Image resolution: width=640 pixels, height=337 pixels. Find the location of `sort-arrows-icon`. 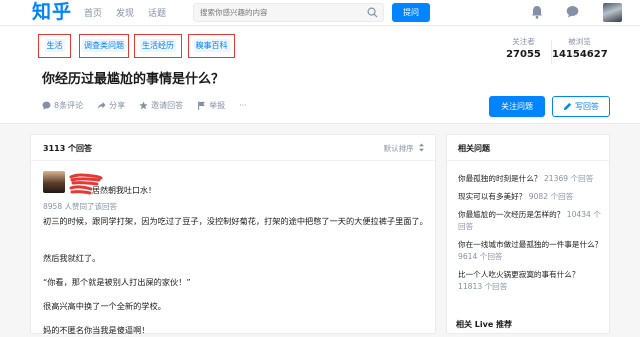

sort-arrows-icon is located at coordinates (421, 147).